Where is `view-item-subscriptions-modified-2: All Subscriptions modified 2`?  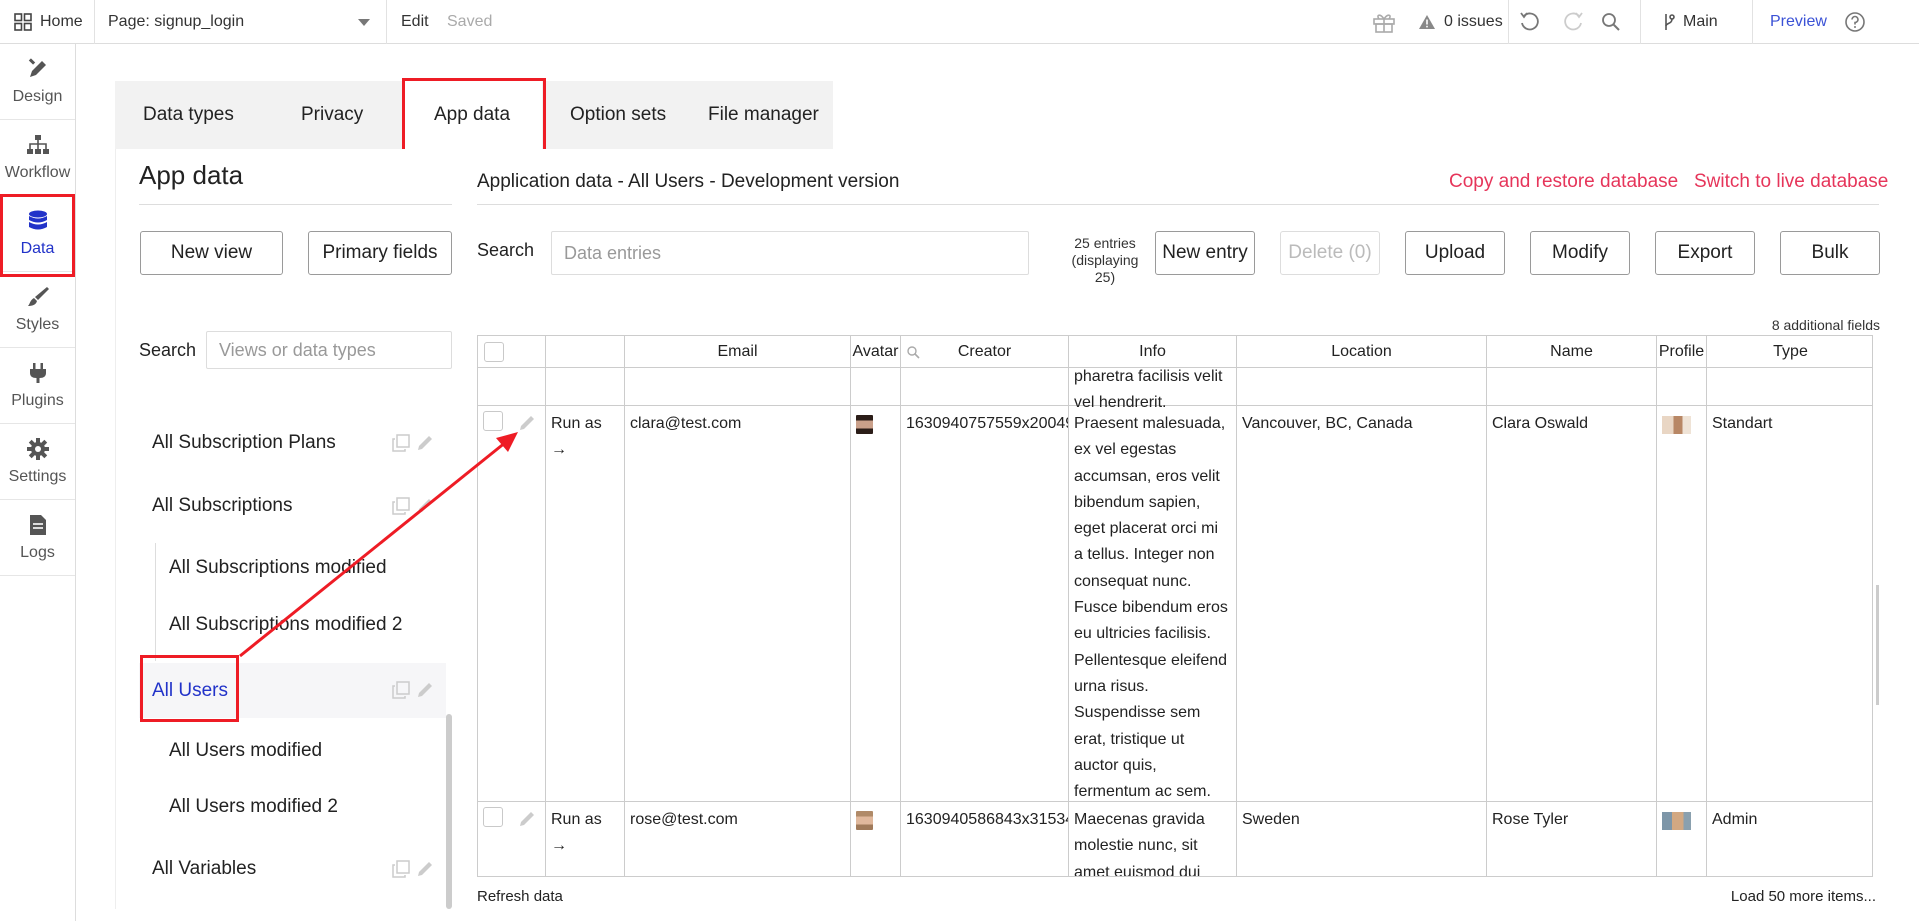
view-item-subscriptions-modified-2: All Subscriptions modified 2 is located at coordinates (301, 625).